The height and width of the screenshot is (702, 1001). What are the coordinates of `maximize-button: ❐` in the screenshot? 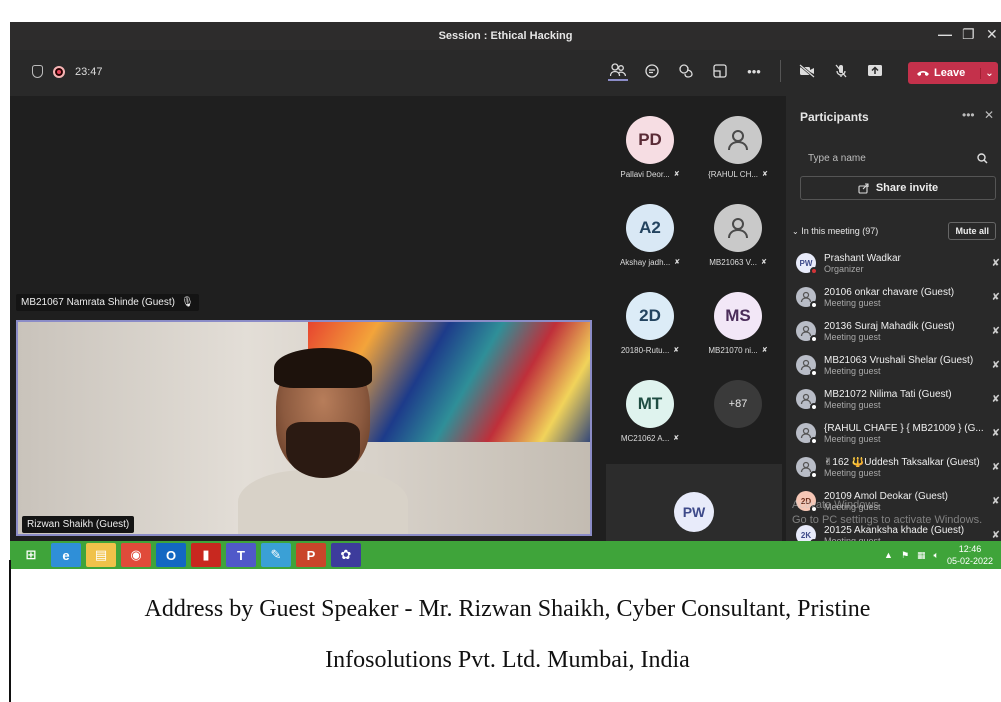 It's located at (968, 34).